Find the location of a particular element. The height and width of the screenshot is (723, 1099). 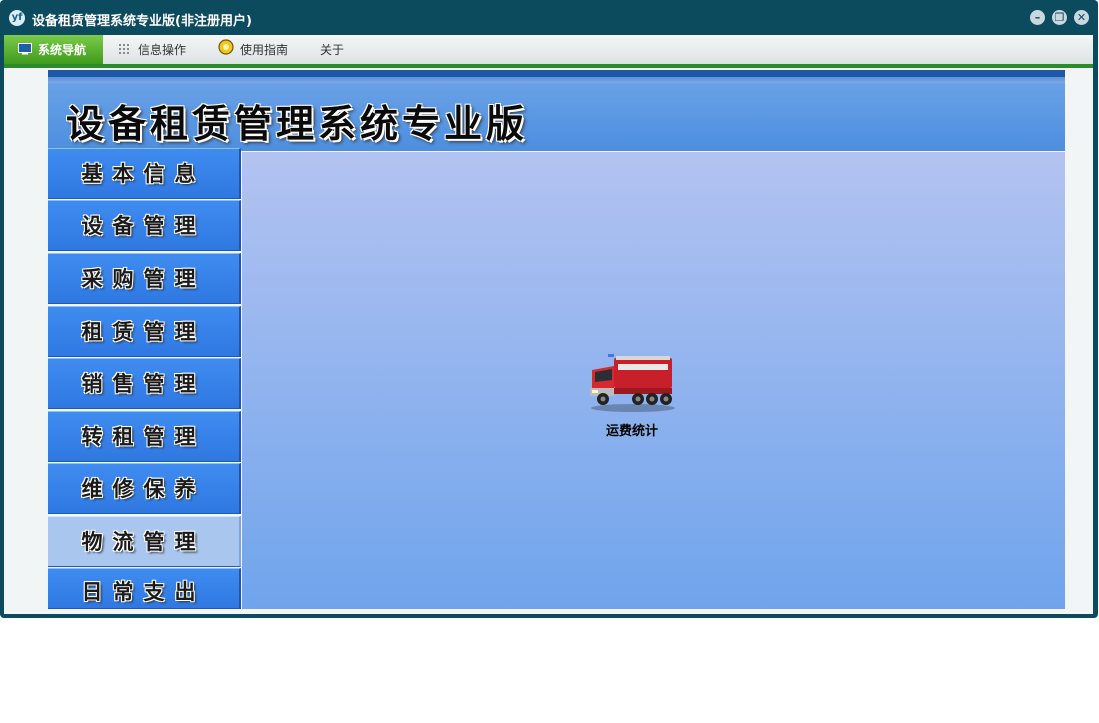

app-logo-icon: yf is located at coordinates (17, 18).